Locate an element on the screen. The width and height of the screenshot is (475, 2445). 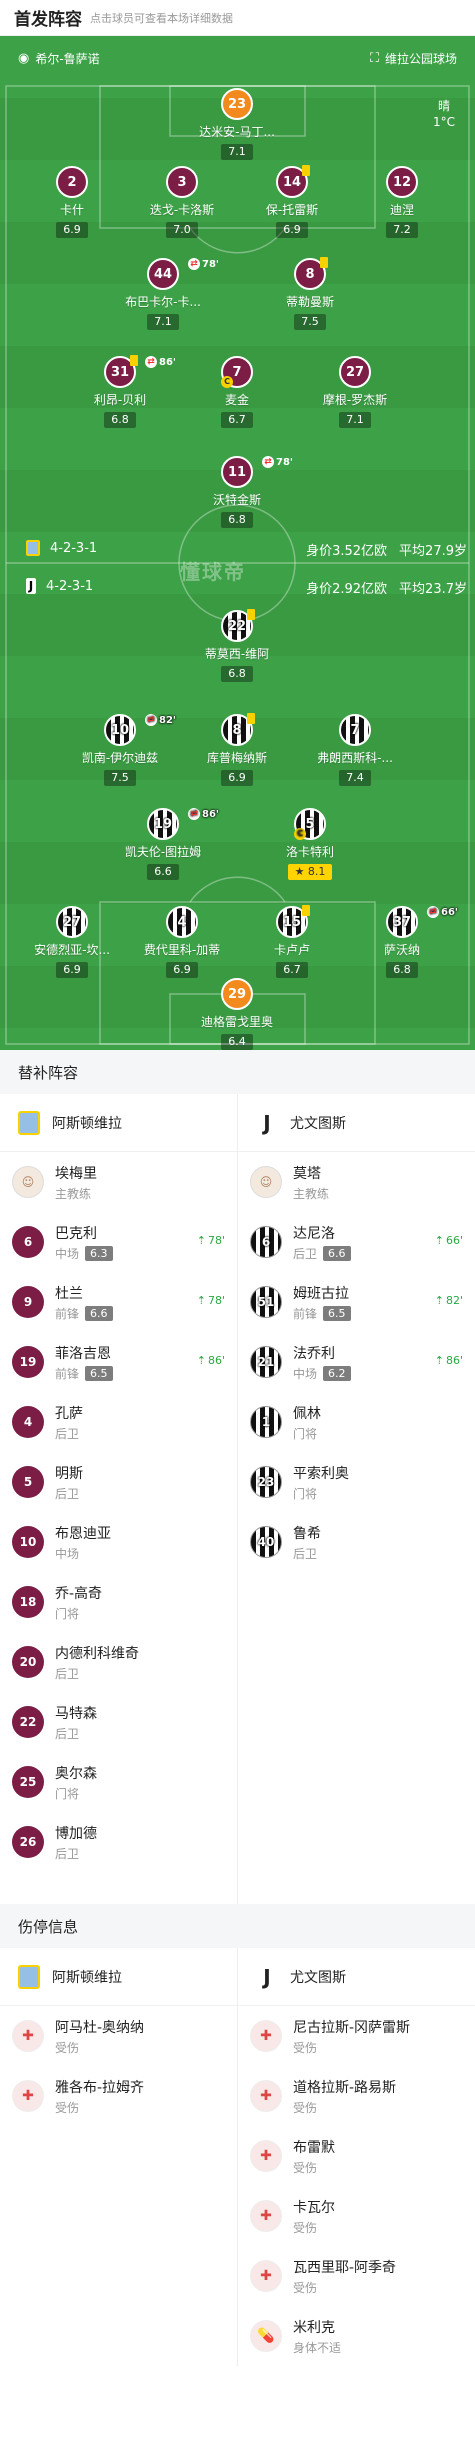
stadium-icon: ⛶ is located at coordinates (374, 58).